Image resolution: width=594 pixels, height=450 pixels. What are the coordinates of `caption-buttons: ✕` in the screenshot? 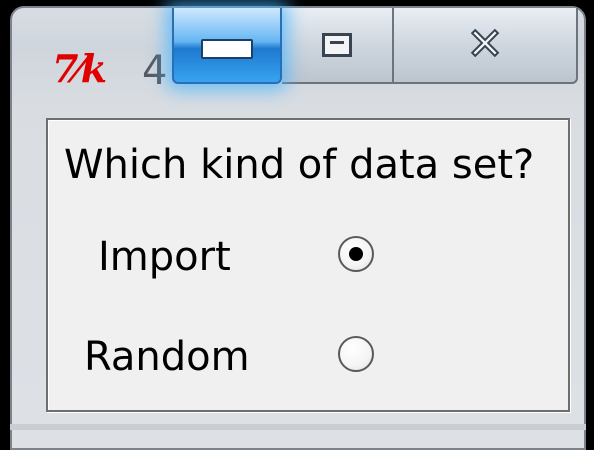 It's located at (377, 46).